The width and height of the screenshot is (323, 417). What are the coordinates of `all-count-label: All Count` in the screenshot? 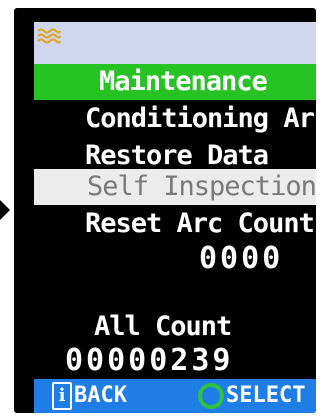 It's located at (163, 326).